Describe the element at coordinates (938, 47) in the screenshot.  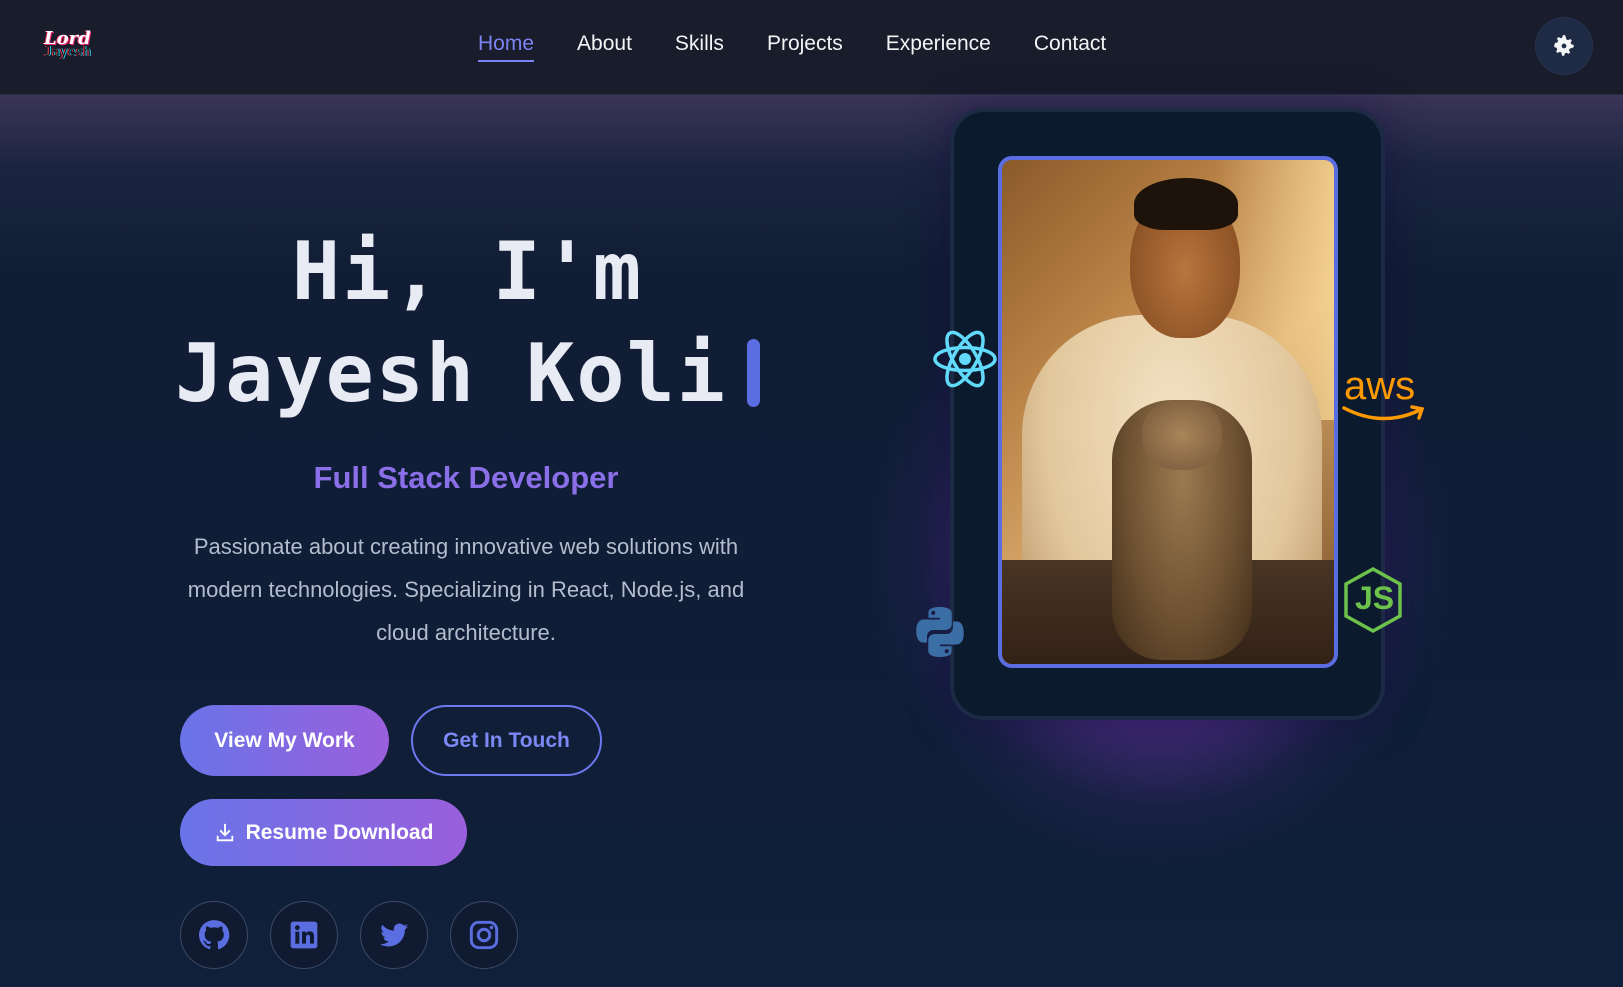
I see `nav-link-experience: Experience` at that location.